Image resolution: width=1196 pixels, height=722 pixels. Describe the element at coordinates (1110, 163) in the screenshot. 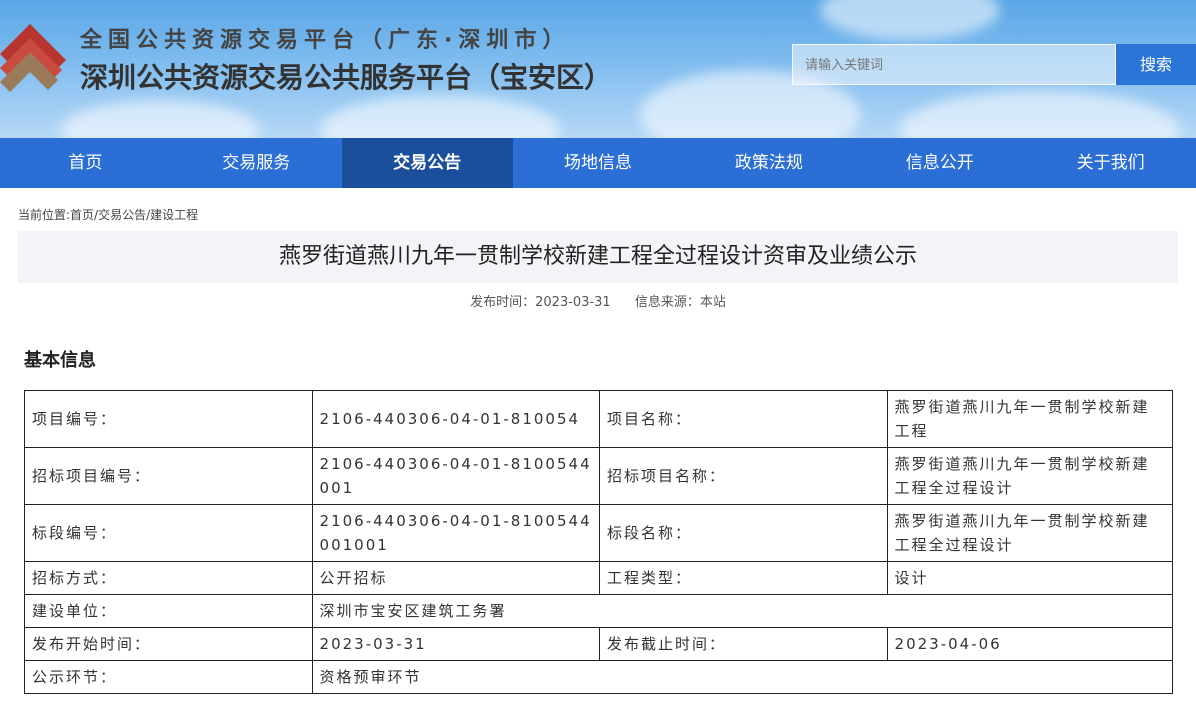

I see `nav-item-about-us: 关于我们` at that location.